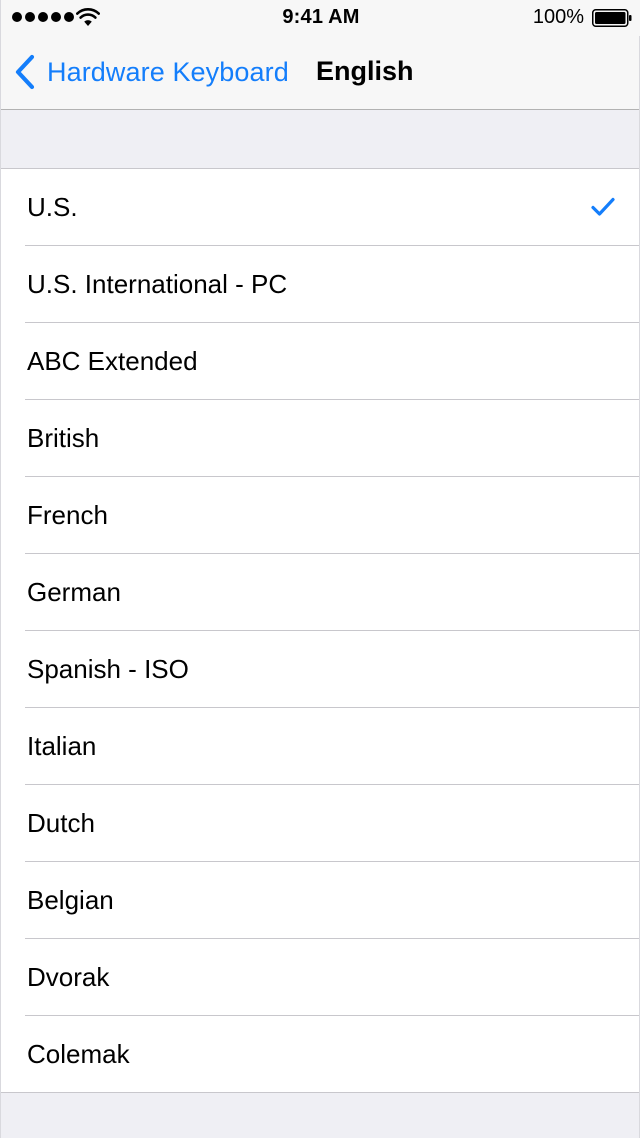  Describe the element at coordinates (603, 206) in the screenshot. I see `checkmark-icon` at that location.